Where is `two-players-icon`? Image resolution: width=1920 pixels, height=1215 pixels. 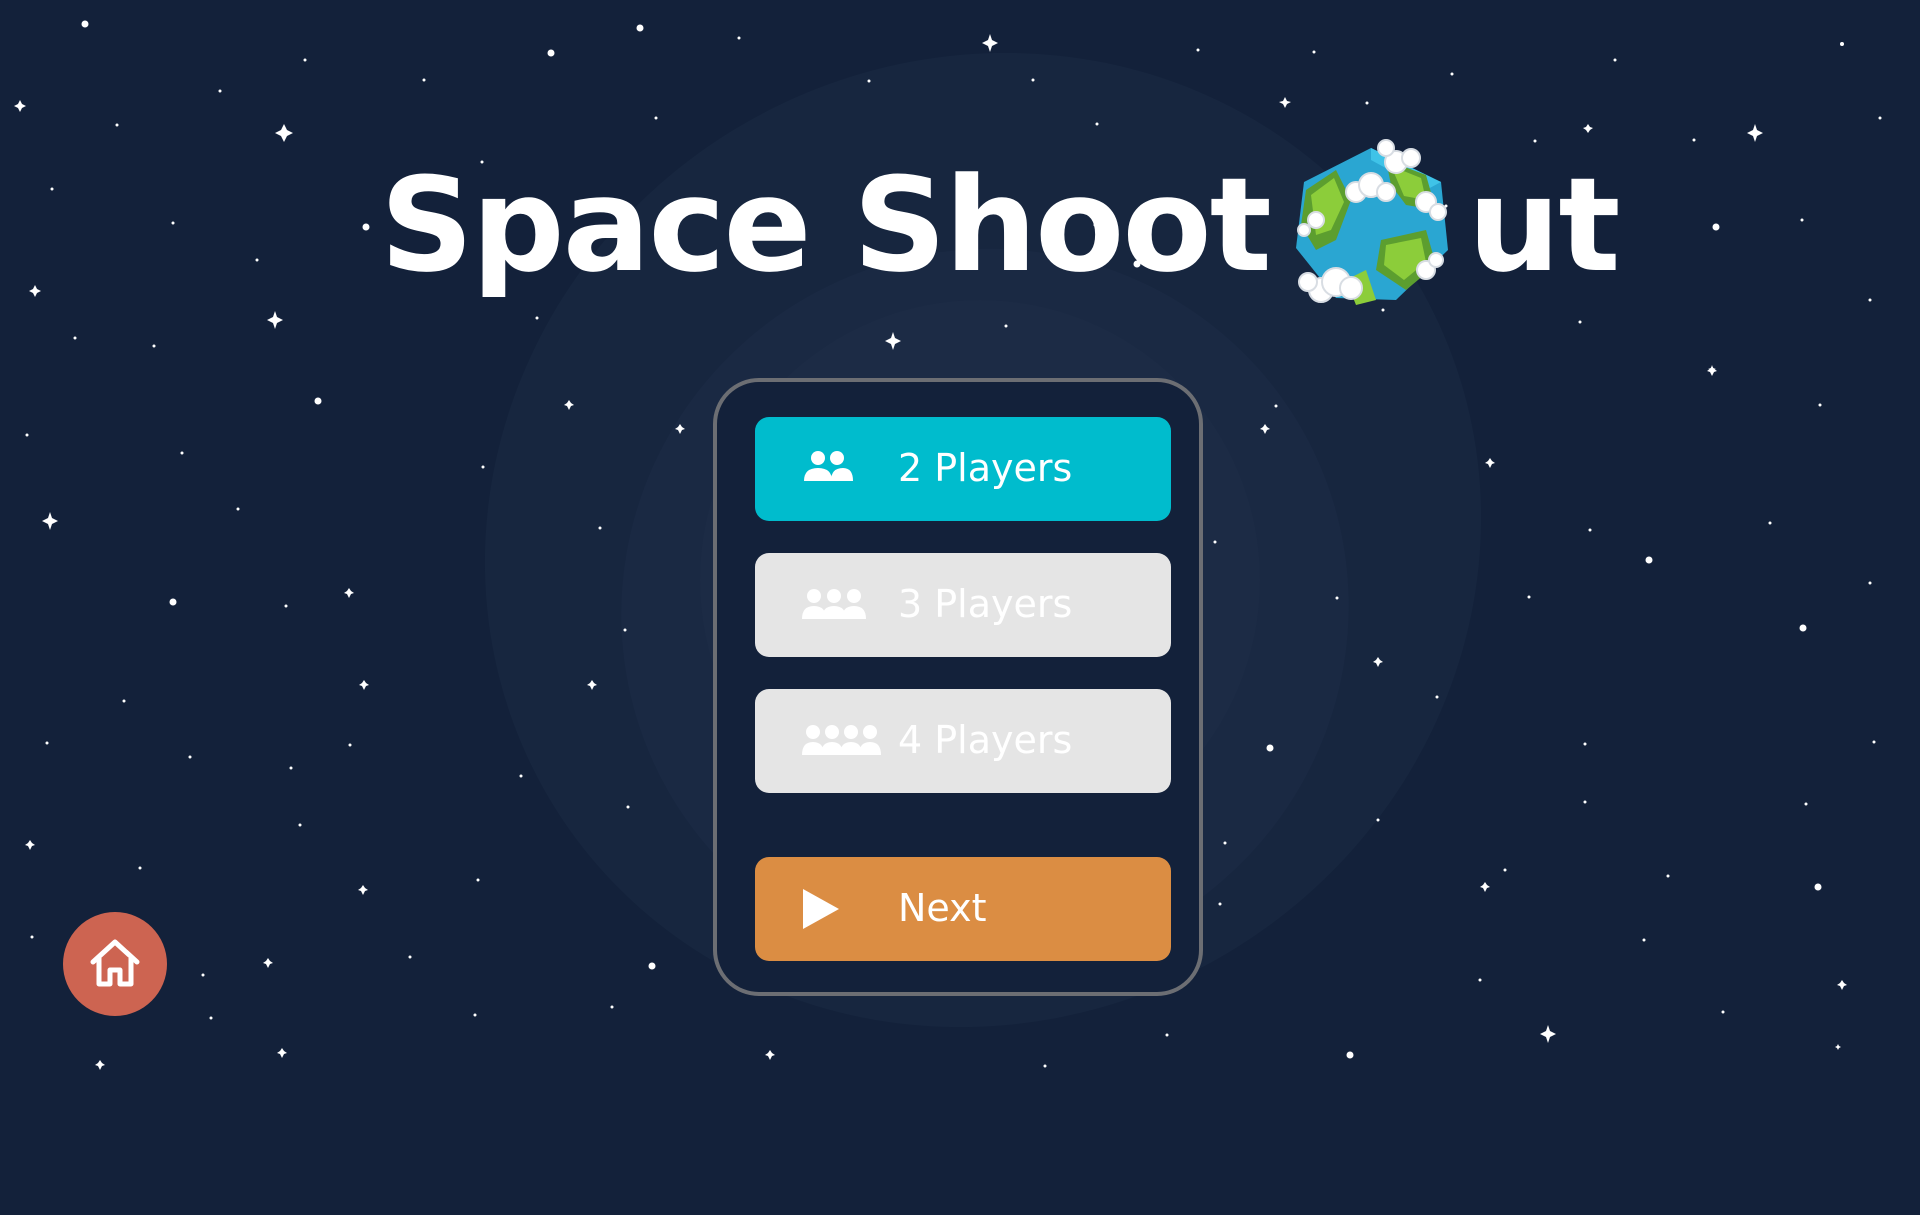 two-players-icon is located at coordinates (828, 466).